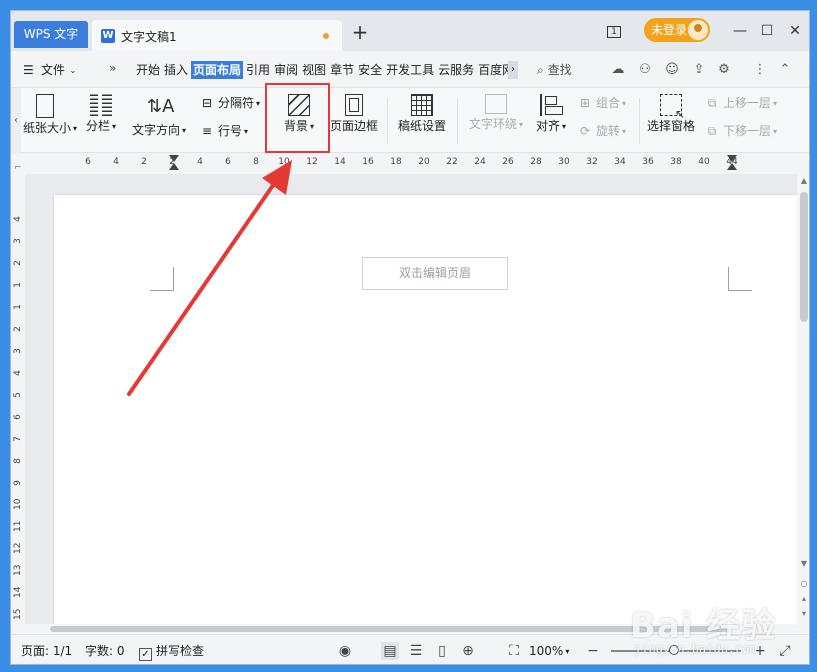 This screenshot has width=817, height=672. Describe the element at coordinates (18, 399) in the screenshot. I see `vertical-ruler: 4 3 2 1 1 2 3 4 5 6 7 8 9 10 11 12 13 14 15` at that location.